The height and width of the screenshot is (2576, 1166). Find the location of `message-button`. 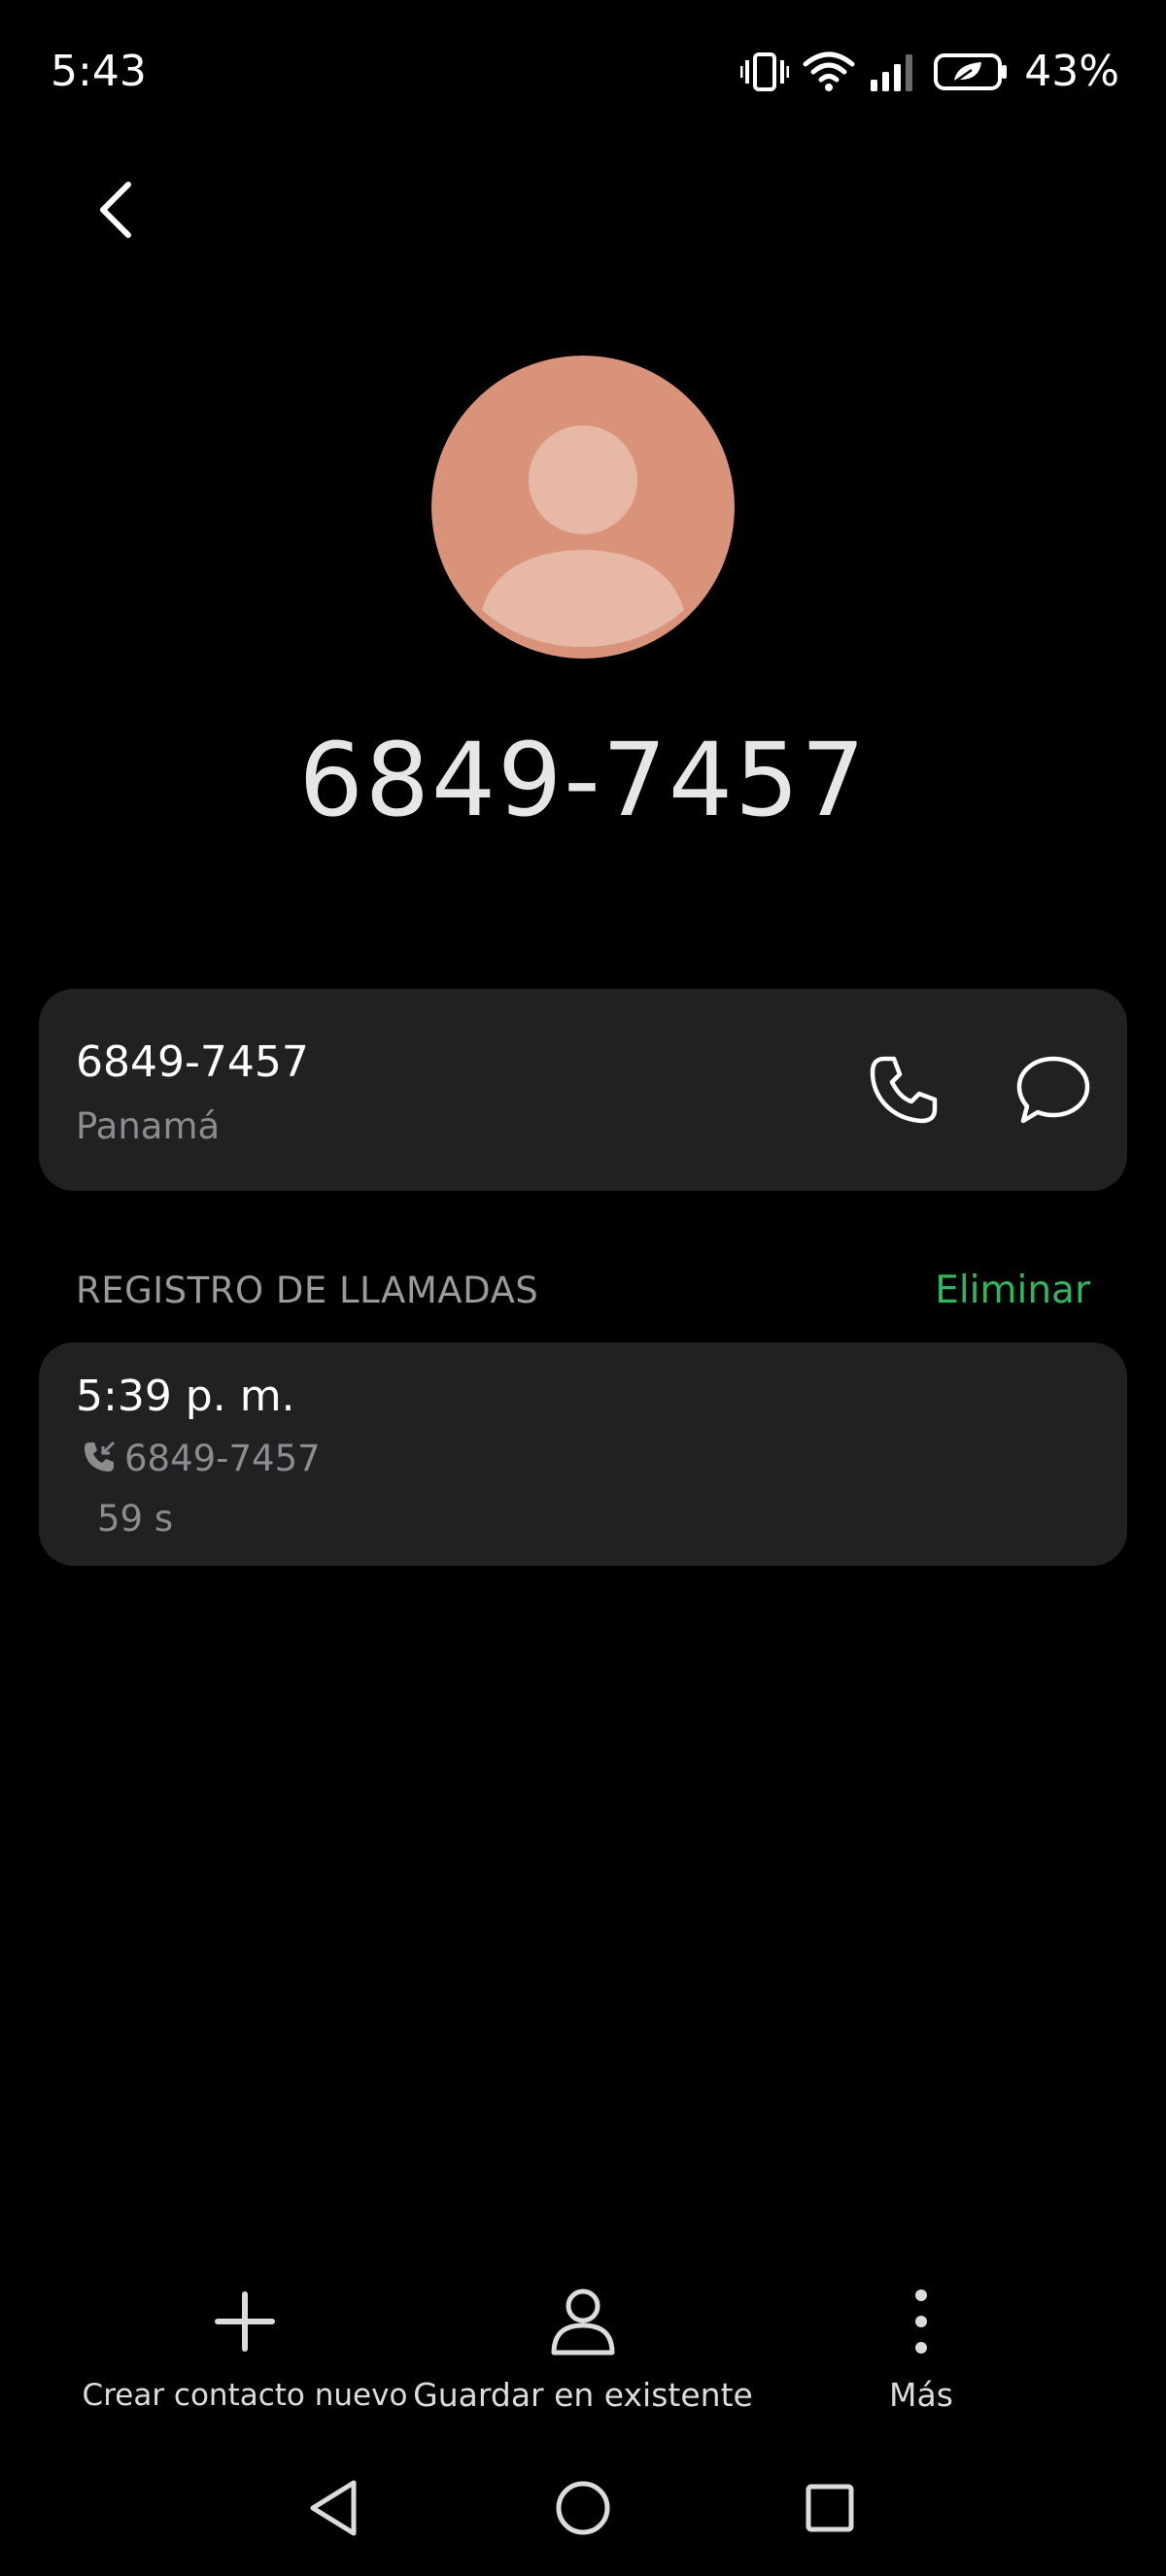

message-button is located at coordinates (1053, 1091).